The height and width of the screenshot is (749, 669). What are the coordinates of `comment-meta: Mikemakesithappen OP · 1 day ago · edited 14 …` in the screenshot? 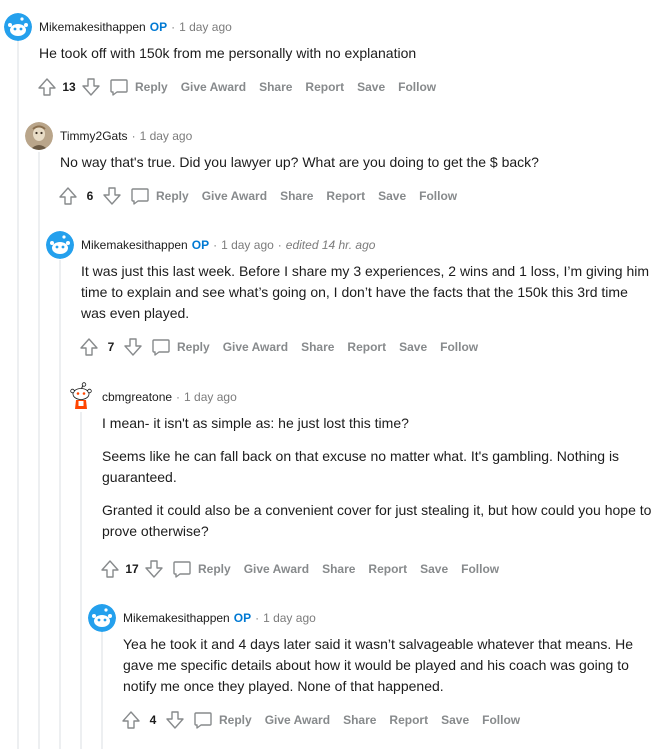 It's located at (228, 245).